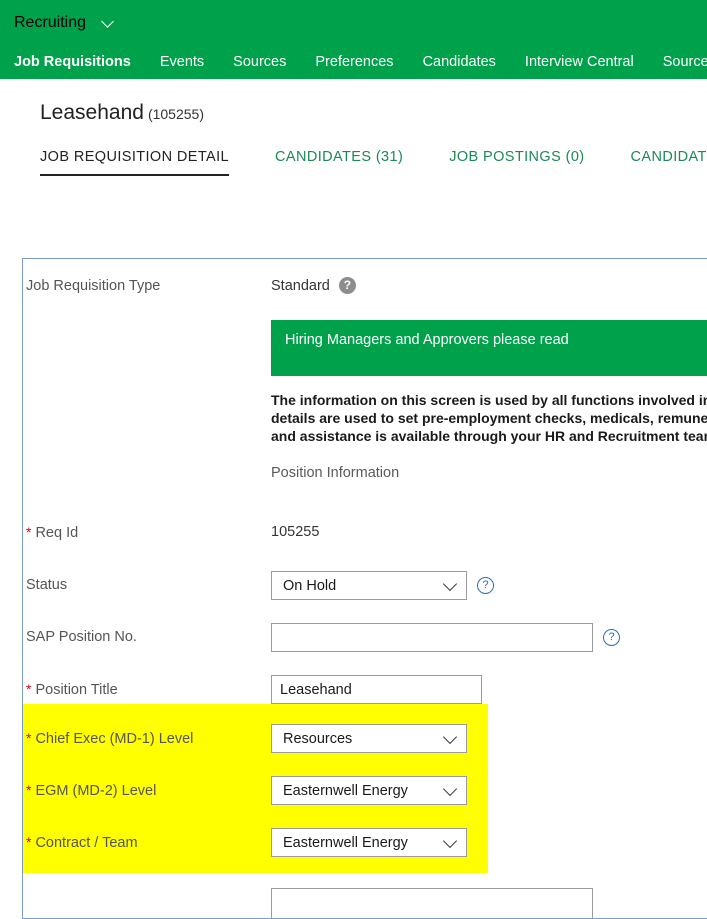  Describe the element at coordinates (81, 637) in the screenshot. I see `label-sap-position-no: SAP Position No.` at that location.